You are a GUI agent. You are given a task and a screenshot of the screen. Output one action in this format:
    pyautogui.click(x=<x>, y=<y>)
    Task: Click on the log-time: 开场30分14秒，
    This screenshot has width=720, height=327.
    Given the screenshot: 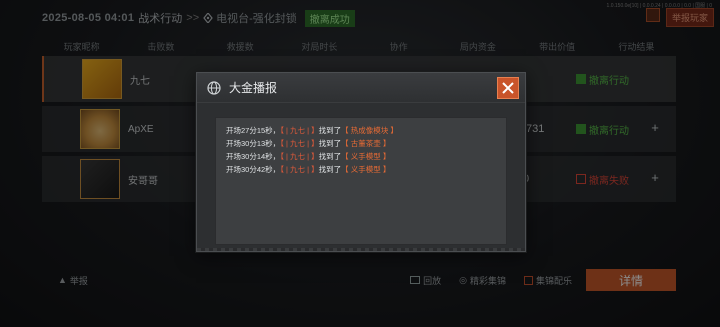 What is the action you would take?
    pyautogui.click(x=253, y=156)
    